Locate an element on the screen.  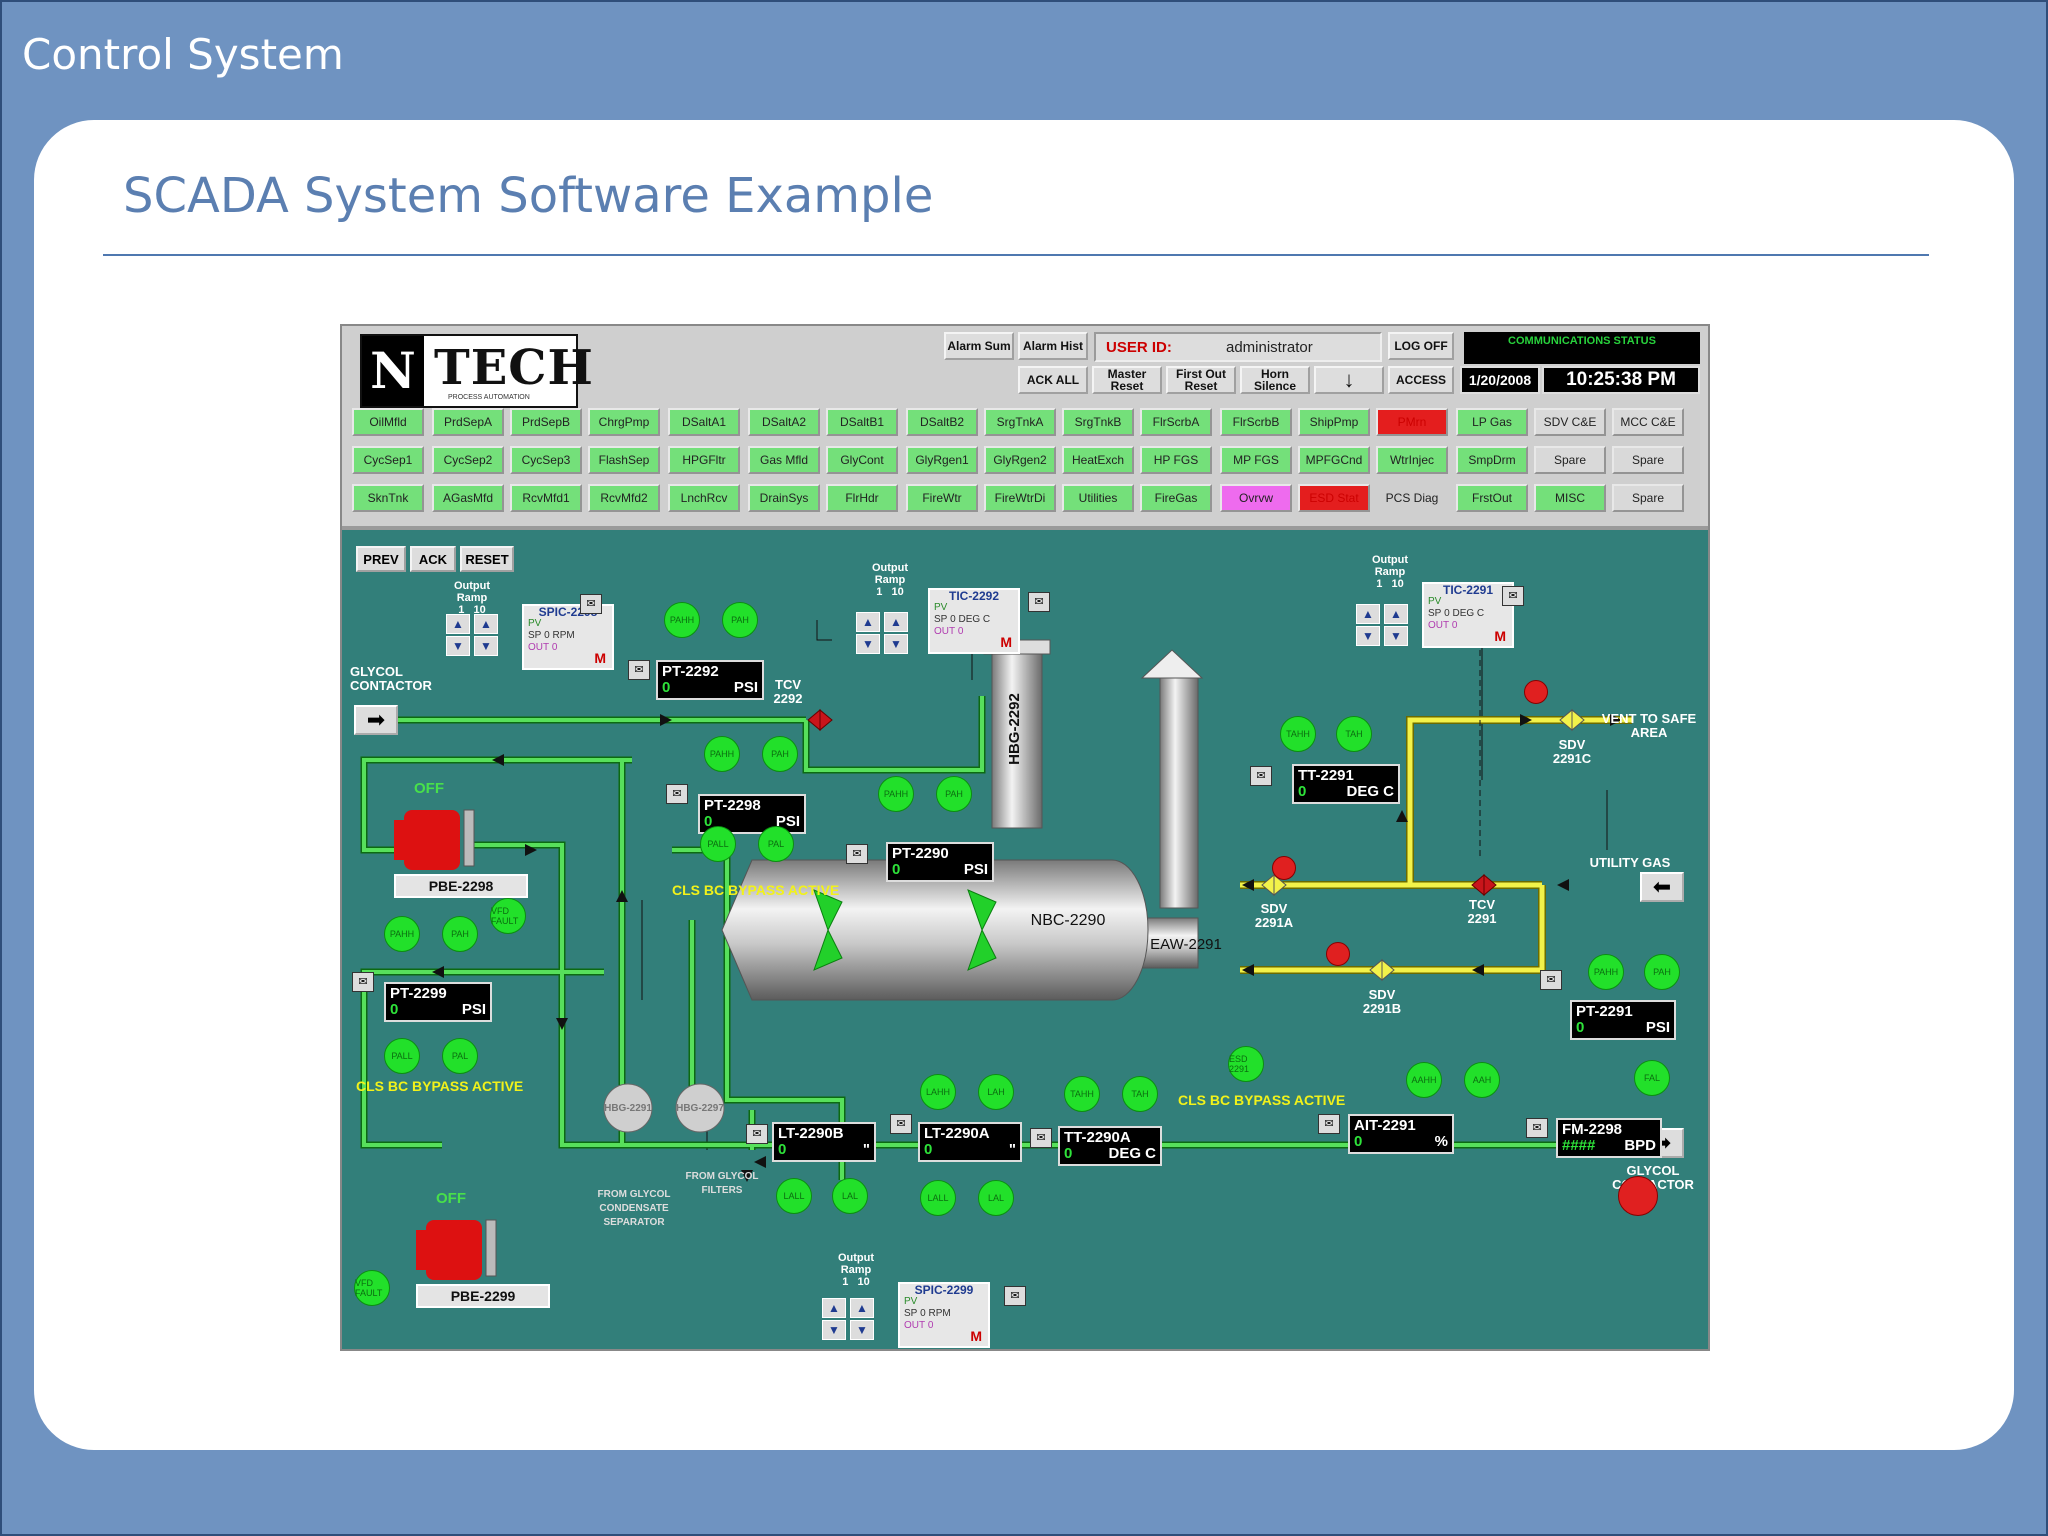
nav-button-dsalta2: DSaltA2 is located at coordinates (784, 422).